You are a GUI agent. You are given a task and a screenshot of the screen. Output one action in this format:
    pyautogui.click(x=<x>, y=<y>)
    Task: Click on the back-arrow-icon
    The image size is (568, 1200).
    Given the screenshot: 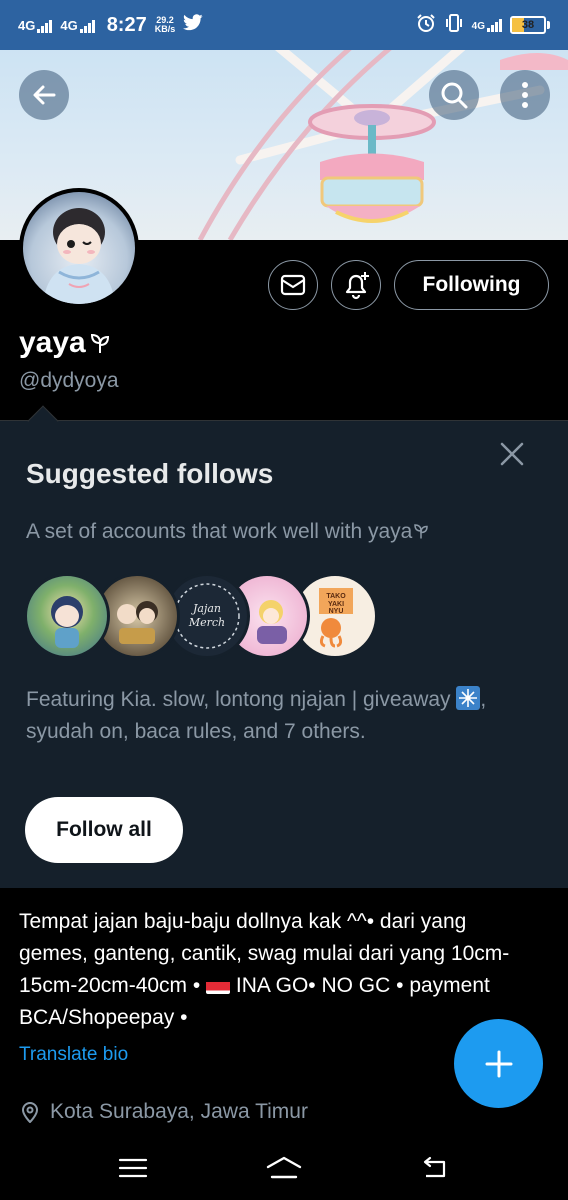 What is the action you would take?
    pyautogui.click(x=44, y=95)
    